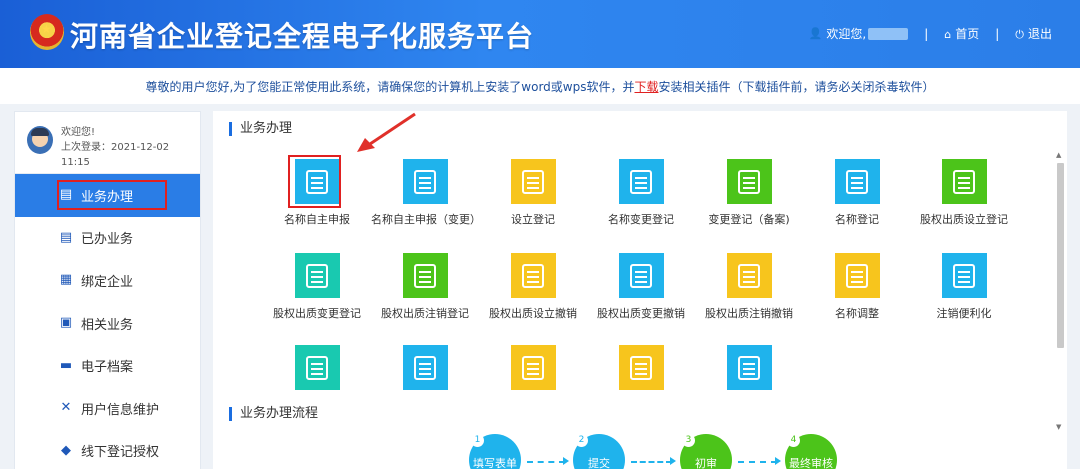 The width and height of the screenshot is (1080, 469). I want to click on flow-step-label: 初审, so click(706, 463).